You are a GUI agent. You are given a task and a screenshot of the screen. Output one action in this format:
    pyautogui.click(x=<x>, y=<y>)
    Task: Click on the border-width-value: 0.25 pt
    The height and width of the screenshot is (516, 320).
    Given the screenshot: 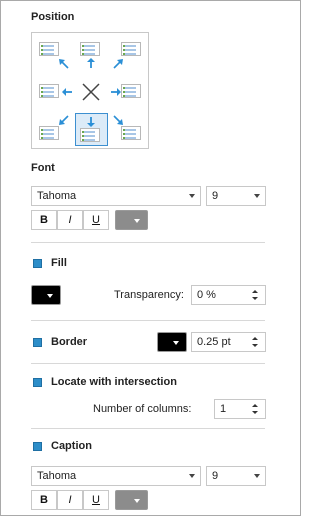 What is the action you would take?
    pyautogui.click(x=214, y=342)
    